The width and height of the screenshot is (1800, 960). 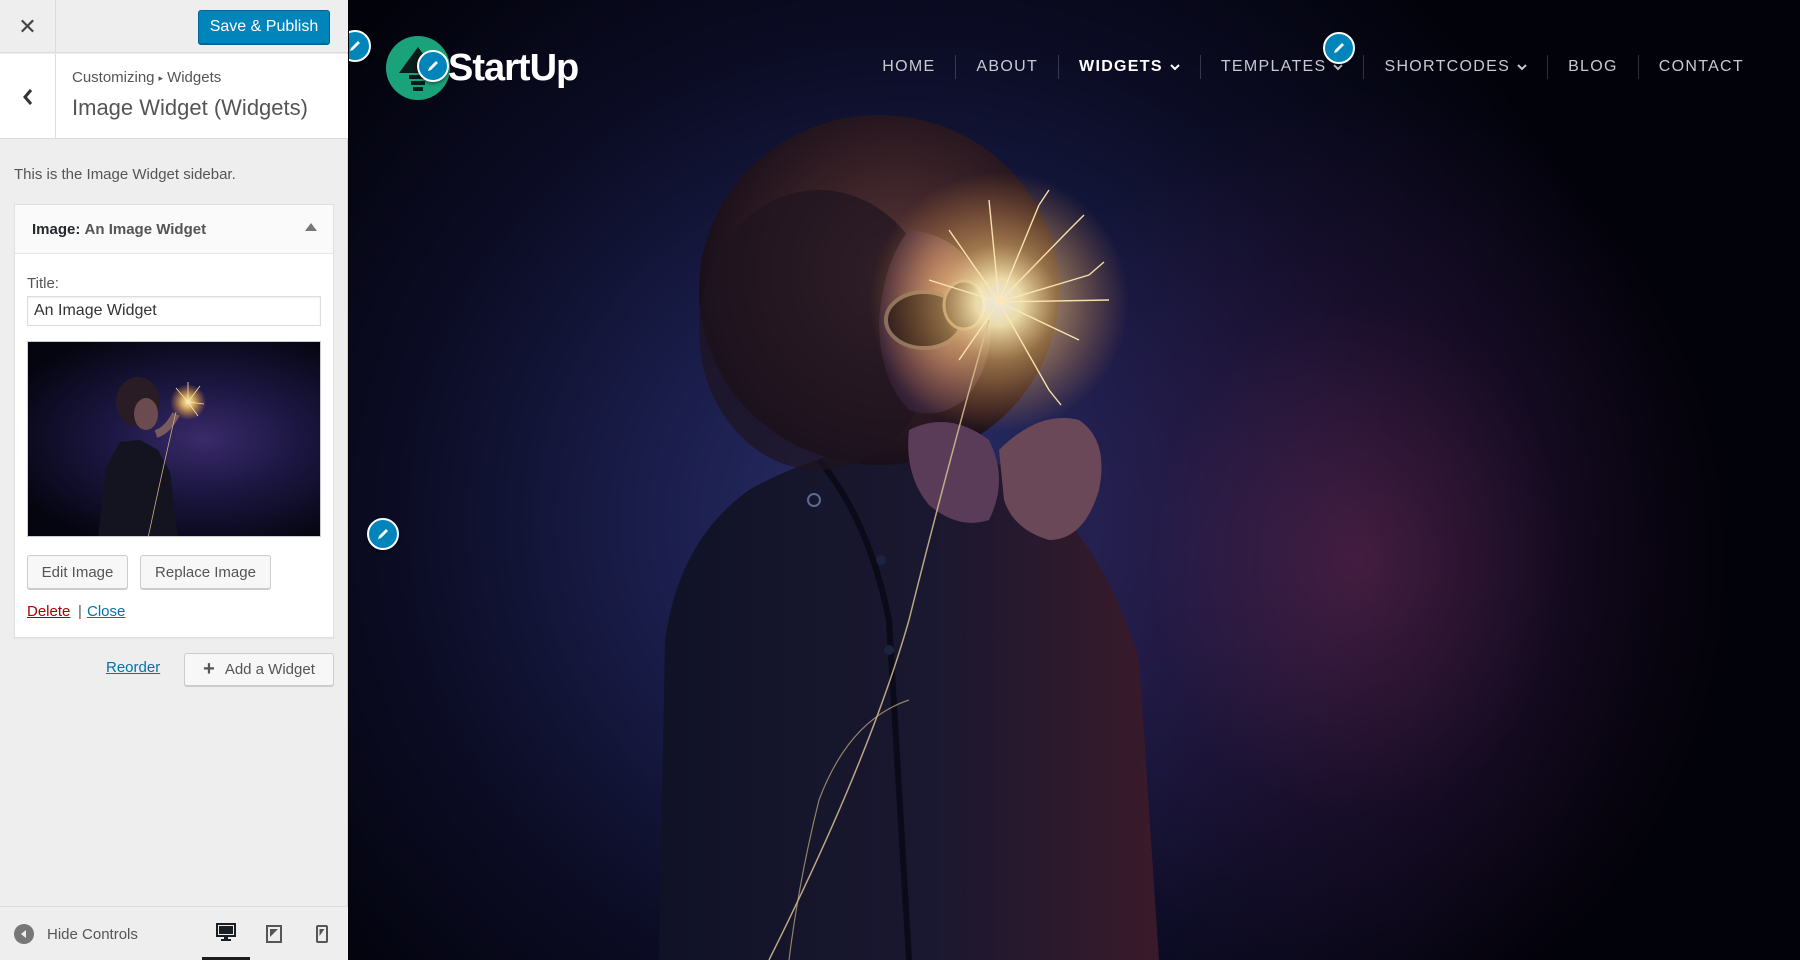 I want to click on mobile-icon, so click(x=322, y=934).